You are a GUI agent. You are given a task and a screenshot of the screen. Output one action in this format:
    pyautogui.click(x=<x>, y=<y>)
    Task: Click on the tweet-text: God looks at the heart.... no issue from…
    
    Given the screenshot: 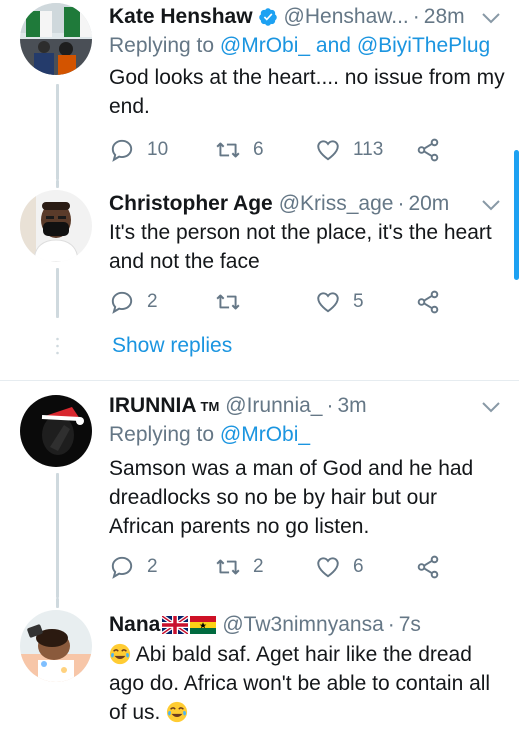 What is the action you would take?
    pyautogui.click(x=307, y=92)
    